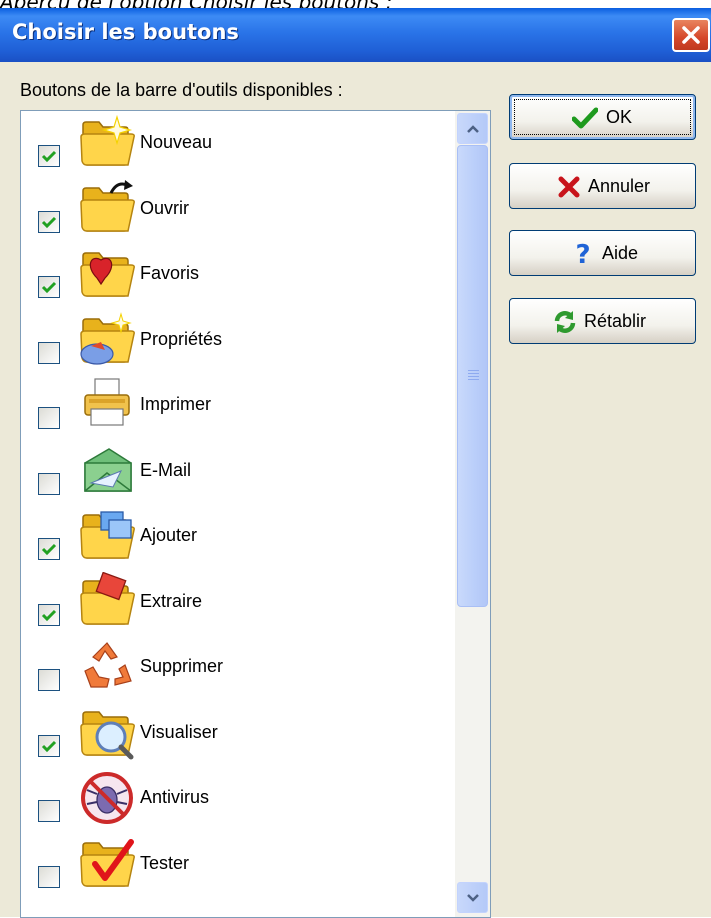  I want to click on new-folder-sparkle-icon, so click(107, 140).